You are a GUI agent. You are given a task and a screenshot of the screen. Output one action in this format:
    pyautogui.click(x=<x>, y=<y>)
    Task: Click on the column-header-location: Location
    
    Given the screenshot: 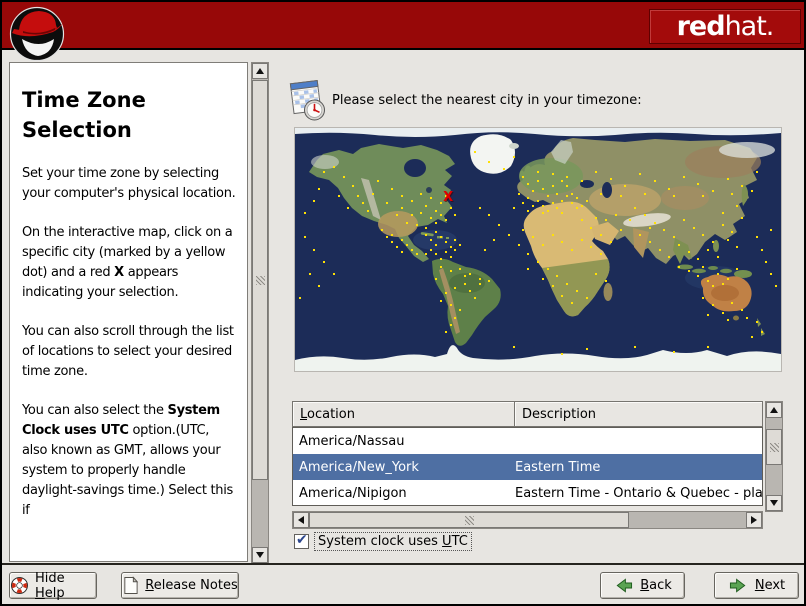 What is the action you would take?
    pyautogui.click(x=403, y=414)
    